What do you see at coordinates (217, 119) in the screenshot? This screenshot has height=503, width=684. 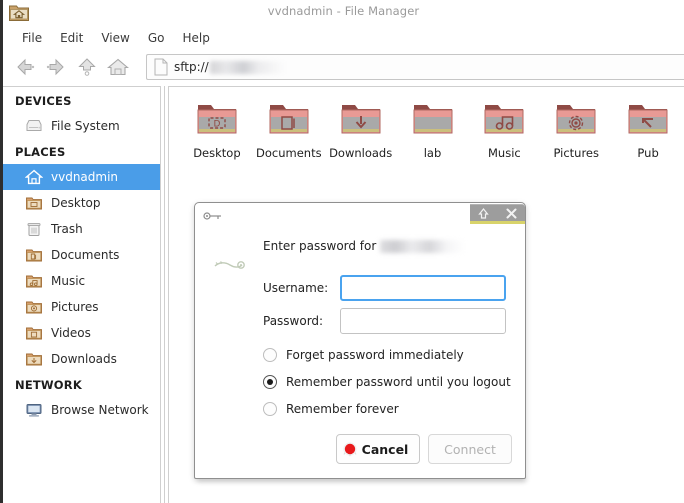 I see `folder-desktop-icon: D` at bounding box center [217, 119].